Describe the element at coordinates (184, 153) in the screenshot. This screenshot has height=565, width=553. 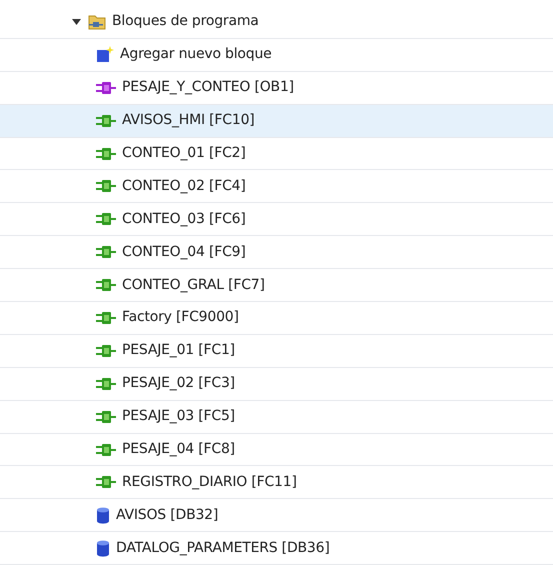
I see `item-label: CONTEO_01 [FC2]` at that location.